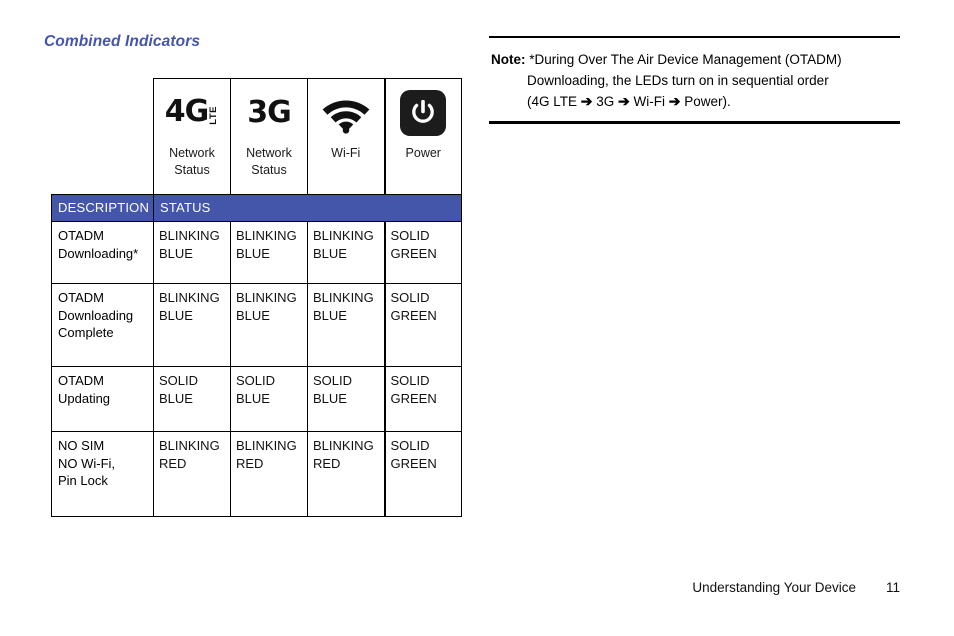 This screenshot has width=954, height=636. I want to click on row-status-3g: BLINKING RED, so click(269, 474).